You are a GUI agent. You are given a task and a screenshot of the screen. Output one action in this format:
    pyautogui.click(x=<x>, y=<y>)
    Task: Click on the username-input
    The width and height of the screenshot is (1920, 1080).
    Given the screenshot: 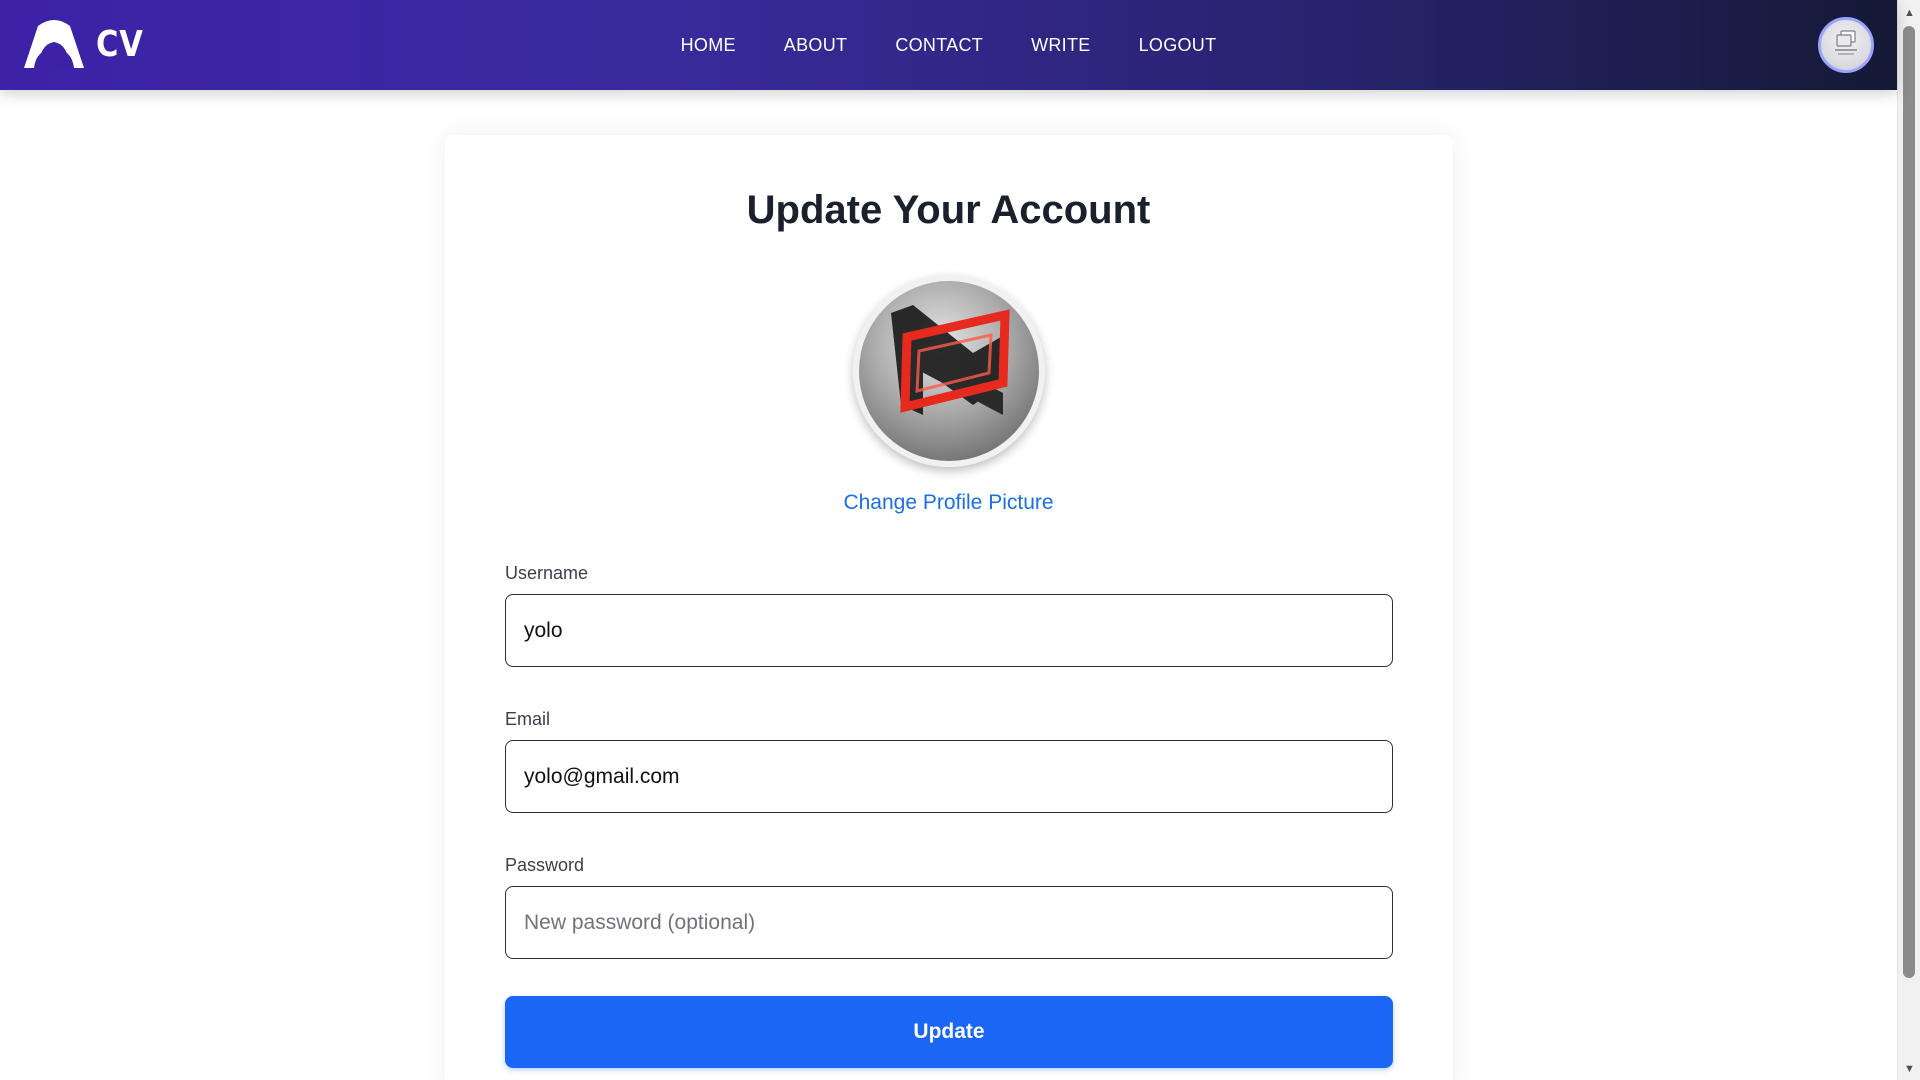 What is the action you would take?
    pyautogui.click(x=949, y=630)
    